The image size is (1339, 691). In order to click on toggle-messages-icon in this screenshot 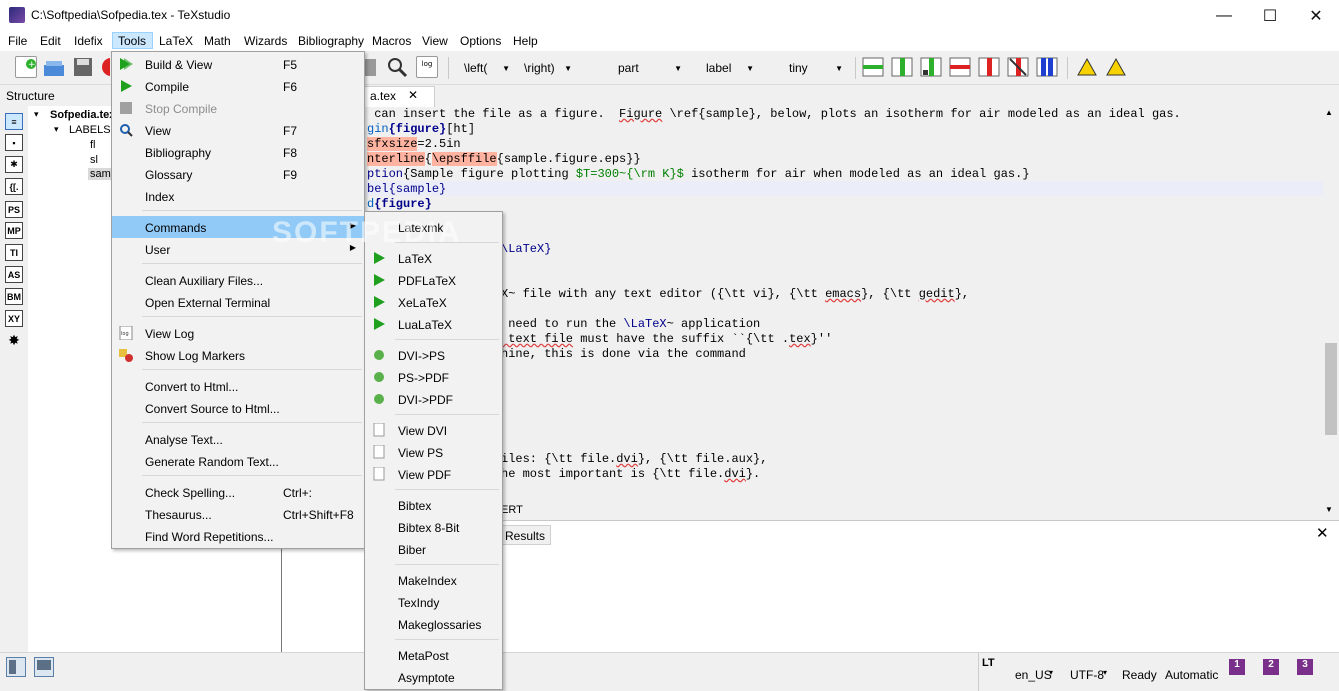, I will do `click(44, 667)`.